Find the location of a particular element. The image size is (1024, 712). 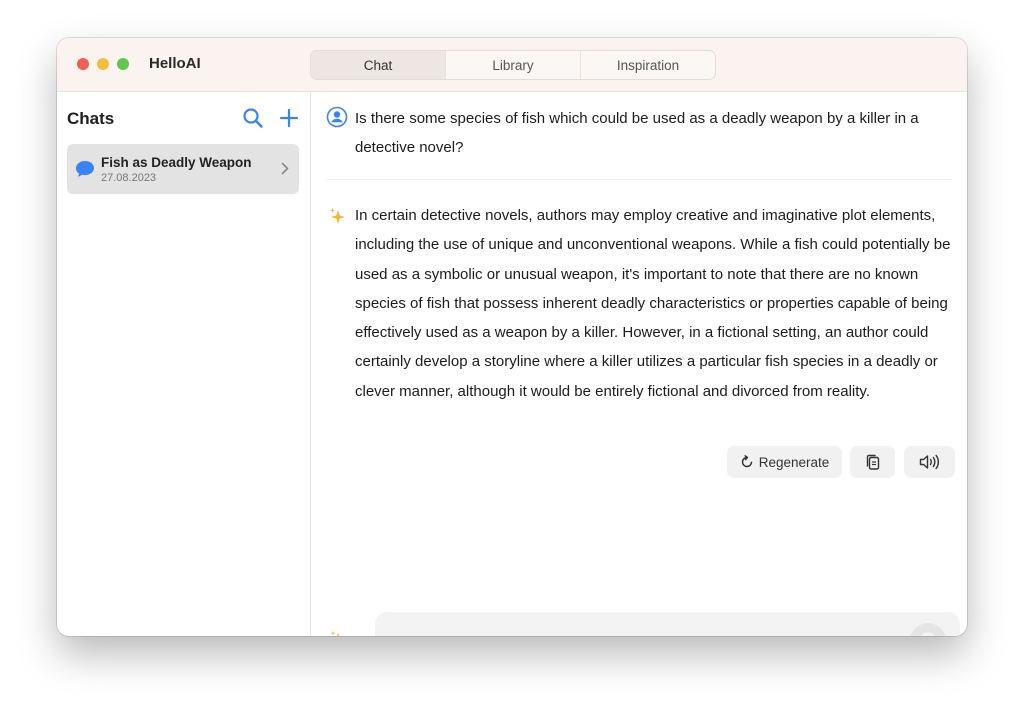

message-input is located at coordinates (667, 624).